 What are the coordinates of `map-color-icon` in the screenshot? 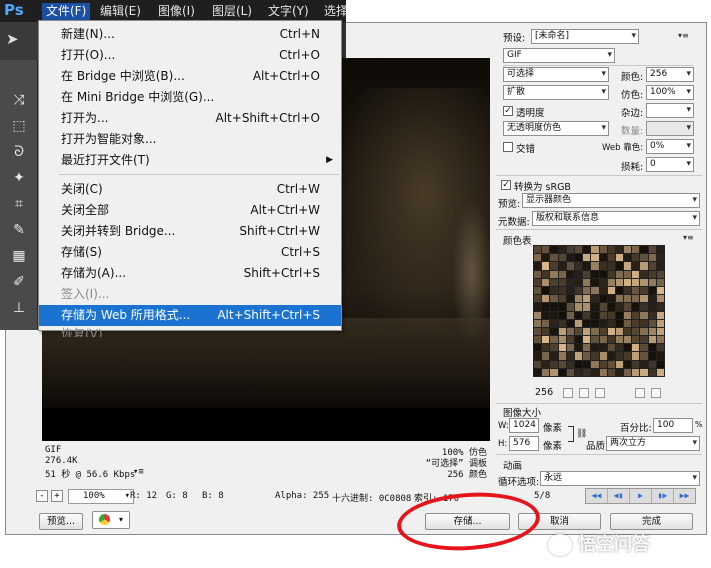 It's located at (568, 393).